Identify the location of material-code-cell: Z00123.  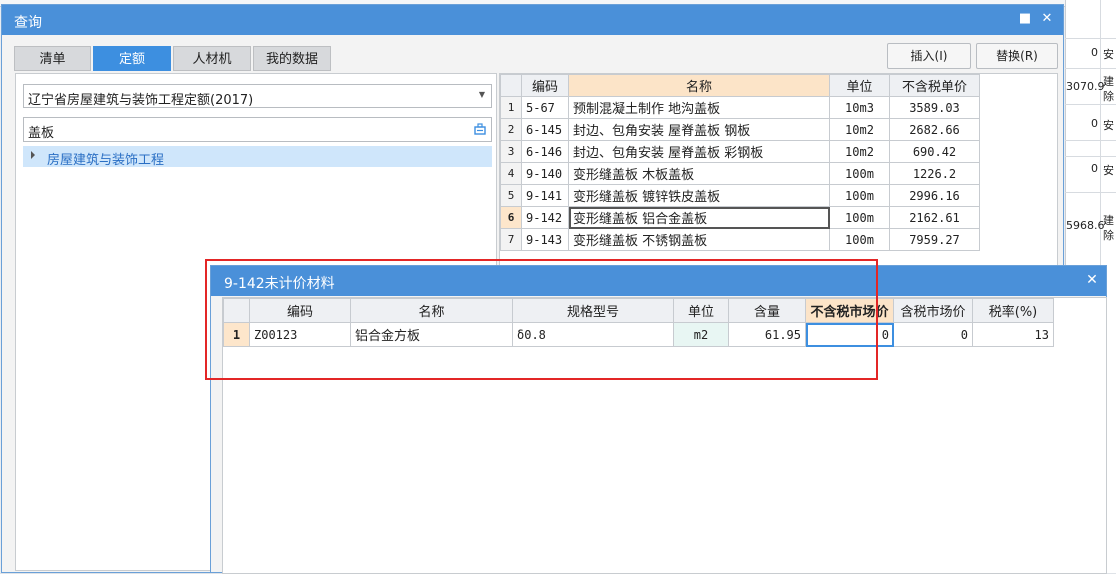
(300, 334).